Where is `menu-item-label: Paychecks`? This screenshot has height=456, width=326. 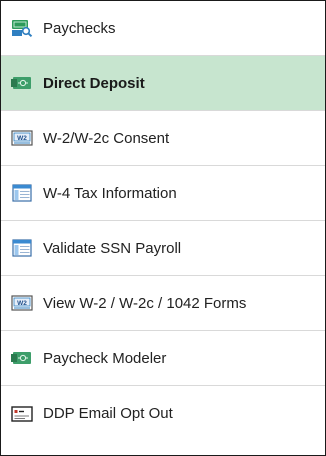
menu-item-label: Paychecks is located at coordinates (79, 28).